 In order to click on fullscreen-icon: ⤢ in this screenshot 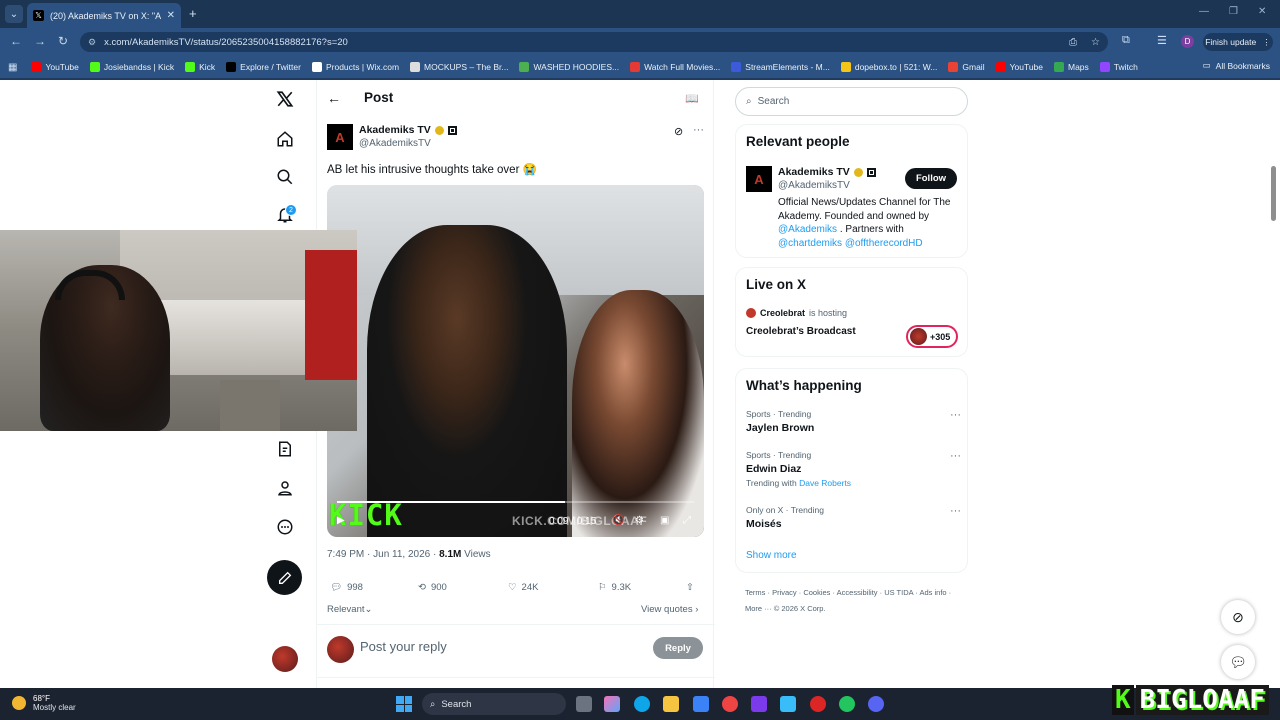, I will do `click(687, 520)`.